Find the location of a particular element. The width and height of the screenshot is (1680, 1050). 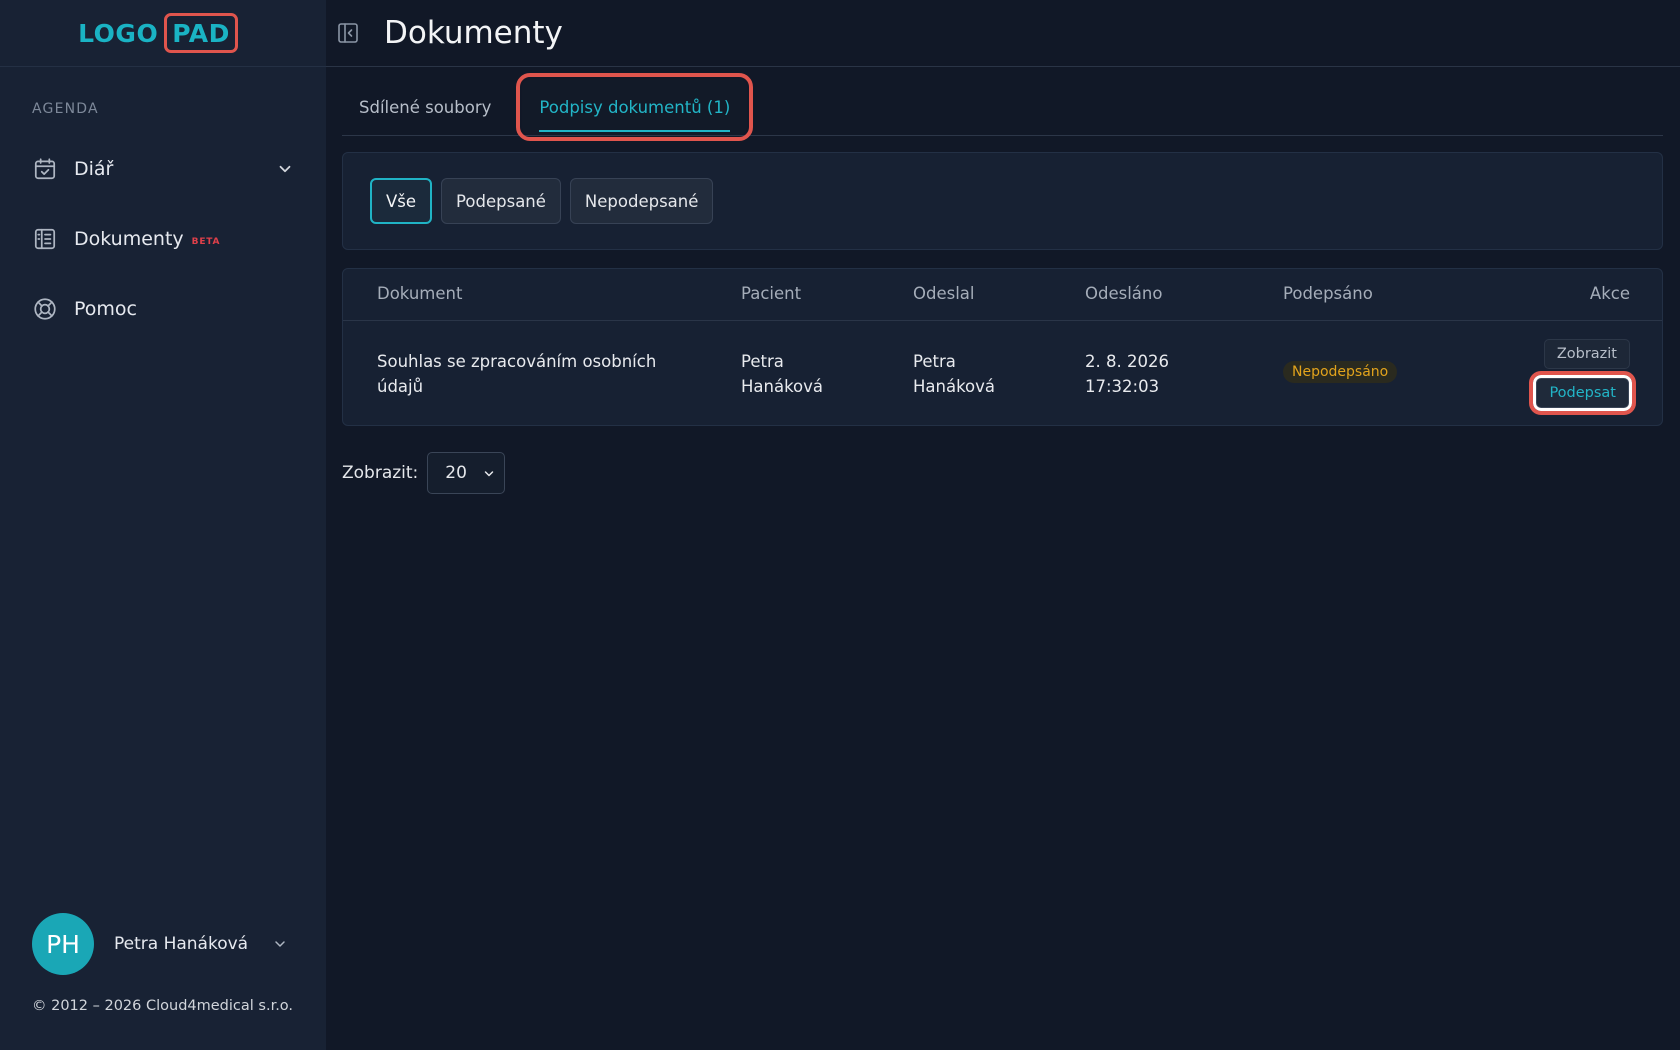

sidebar-item-pomoc: Pomoc is located at coordinates (163, 309).